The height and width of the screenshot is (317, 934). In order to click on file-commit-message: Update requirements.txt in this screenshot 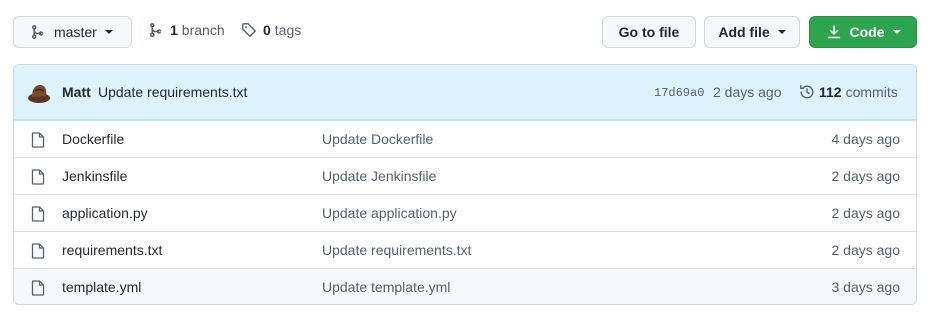, I will do `click(396, 250)`.